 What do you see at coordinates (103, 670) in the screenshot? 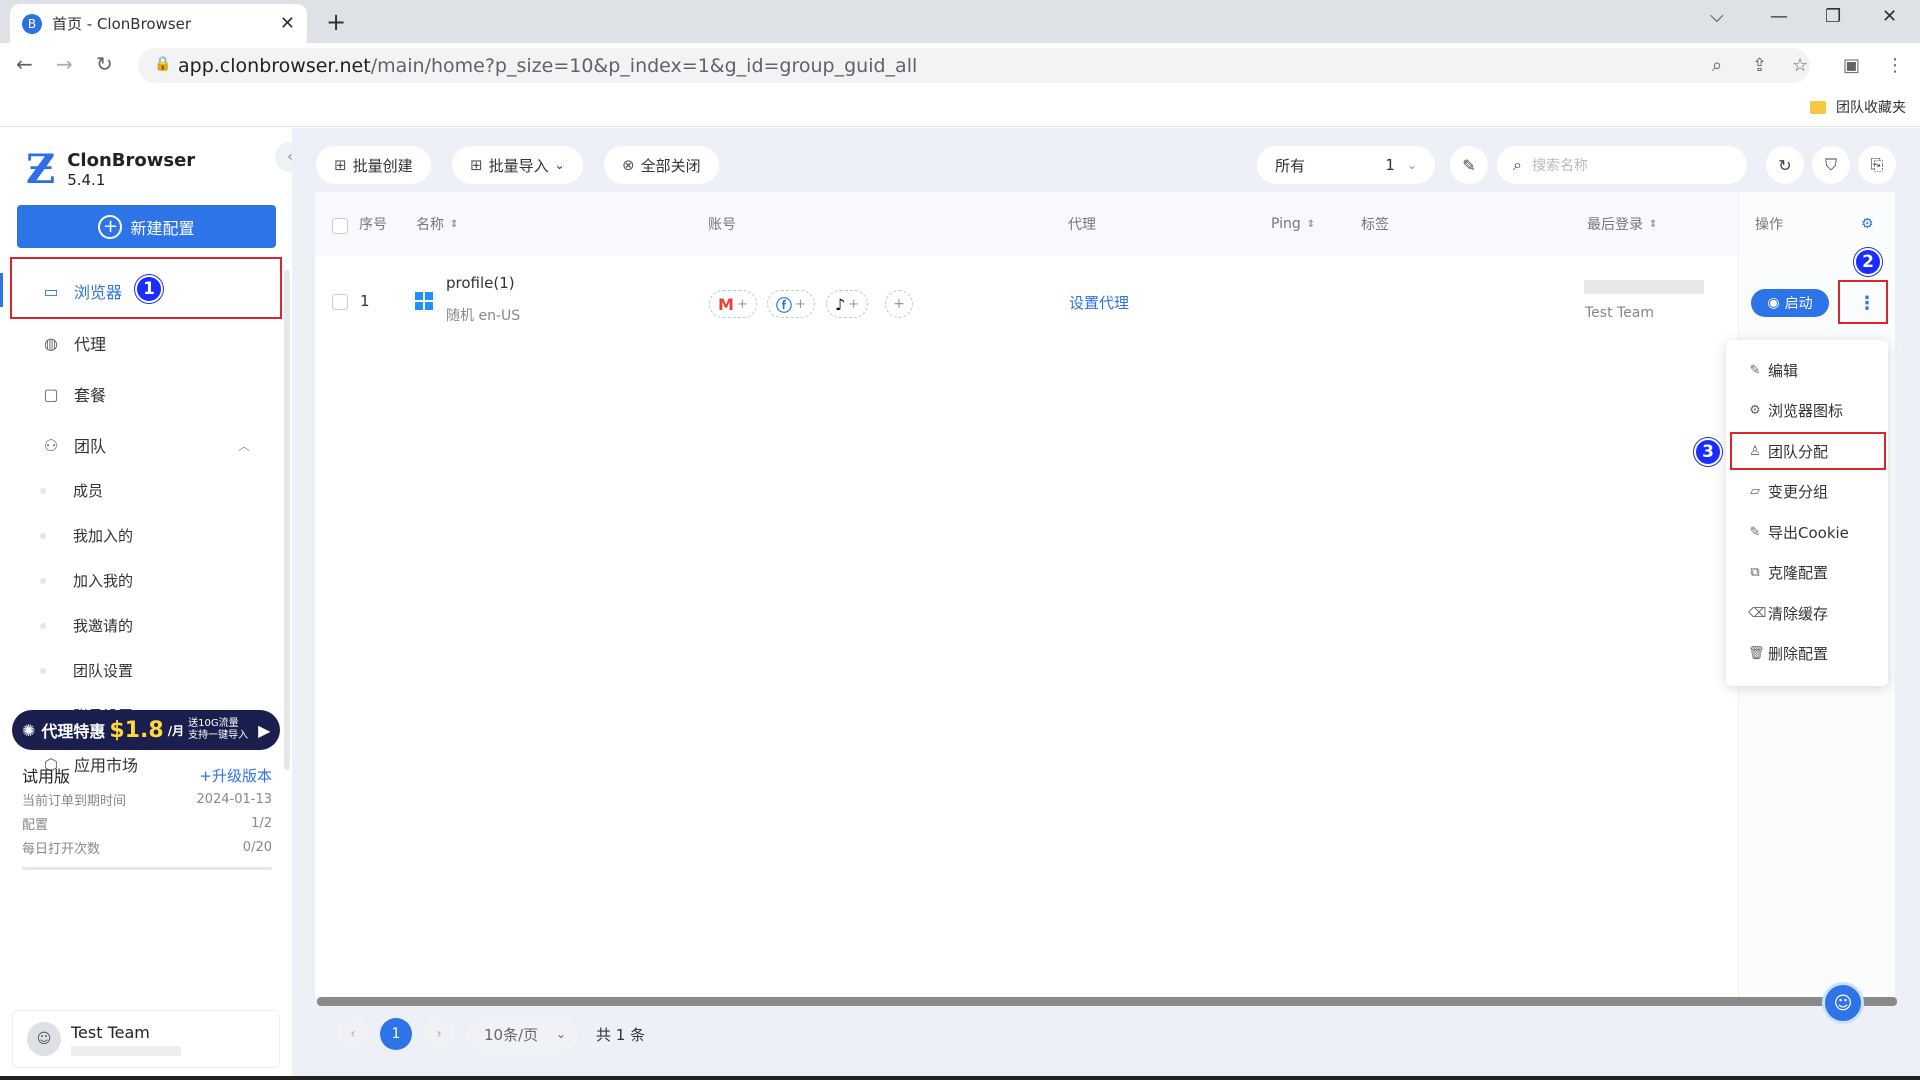
I see `sidebar-sub-team-settings: 团队设置` at bounding box center [103, 670].